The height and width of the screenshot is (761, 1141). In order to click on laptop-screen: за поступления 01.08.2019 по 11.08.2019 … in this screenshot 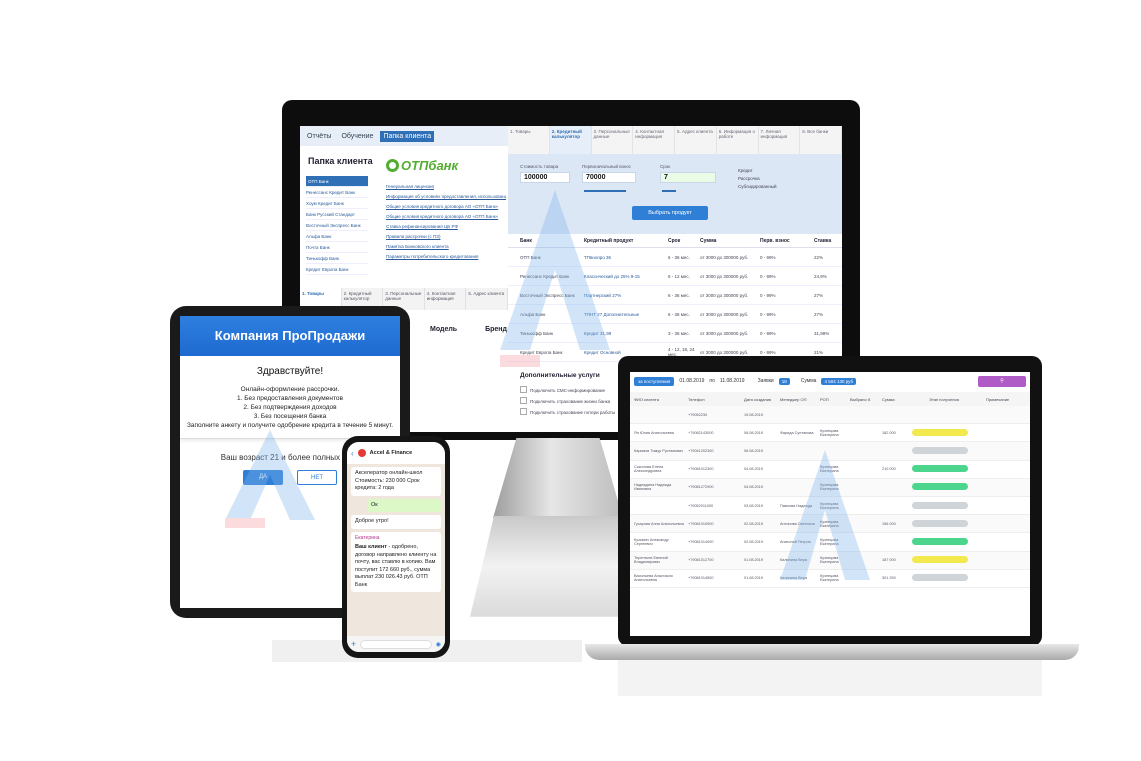, I will do `click(830, 504)`.